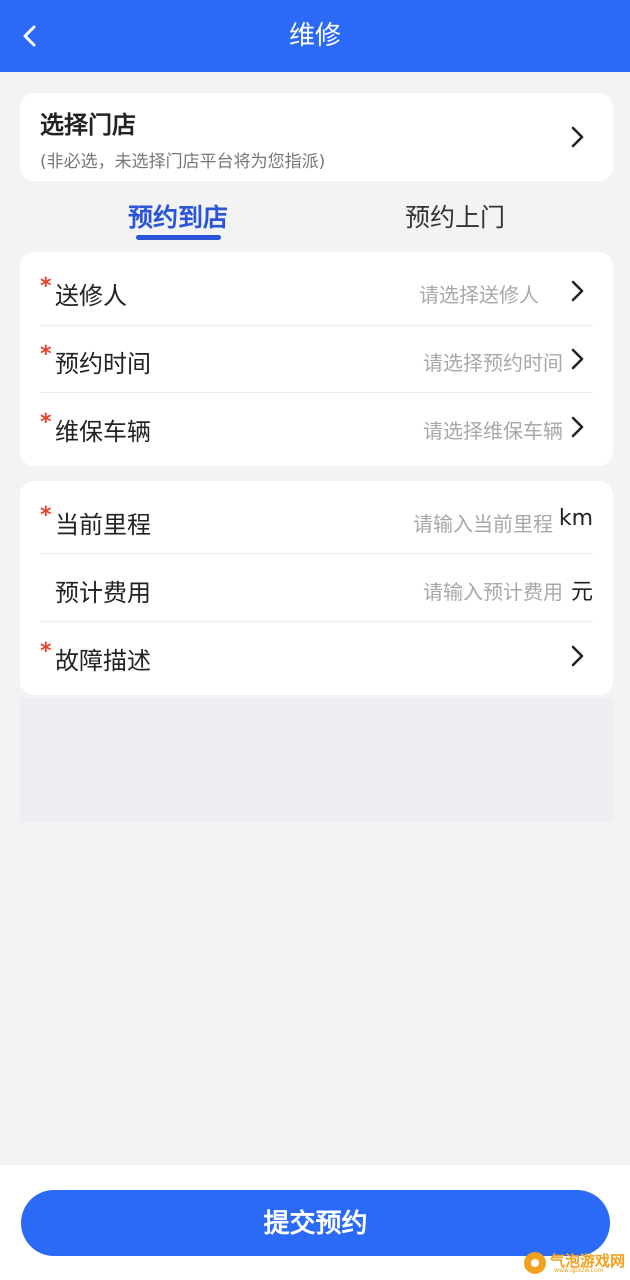 The height and width of the screenshot is (1280, 630). I want to click on mileage-row: * 当前里程 请输入当前里程 km, so click(316, 520).